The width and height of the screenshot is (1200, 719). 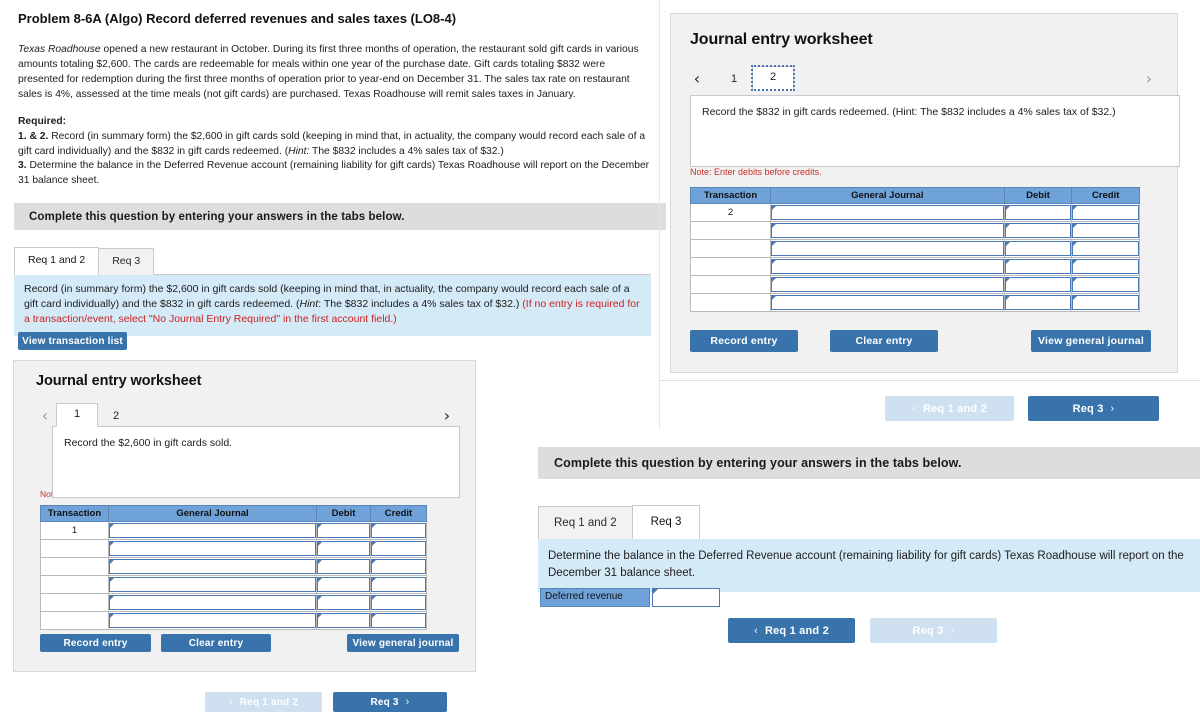 I want to click on right-bottom-nav-prev-req-1-and-2-button: ‹ Req 1 and 2, so click(x=791, y=630).